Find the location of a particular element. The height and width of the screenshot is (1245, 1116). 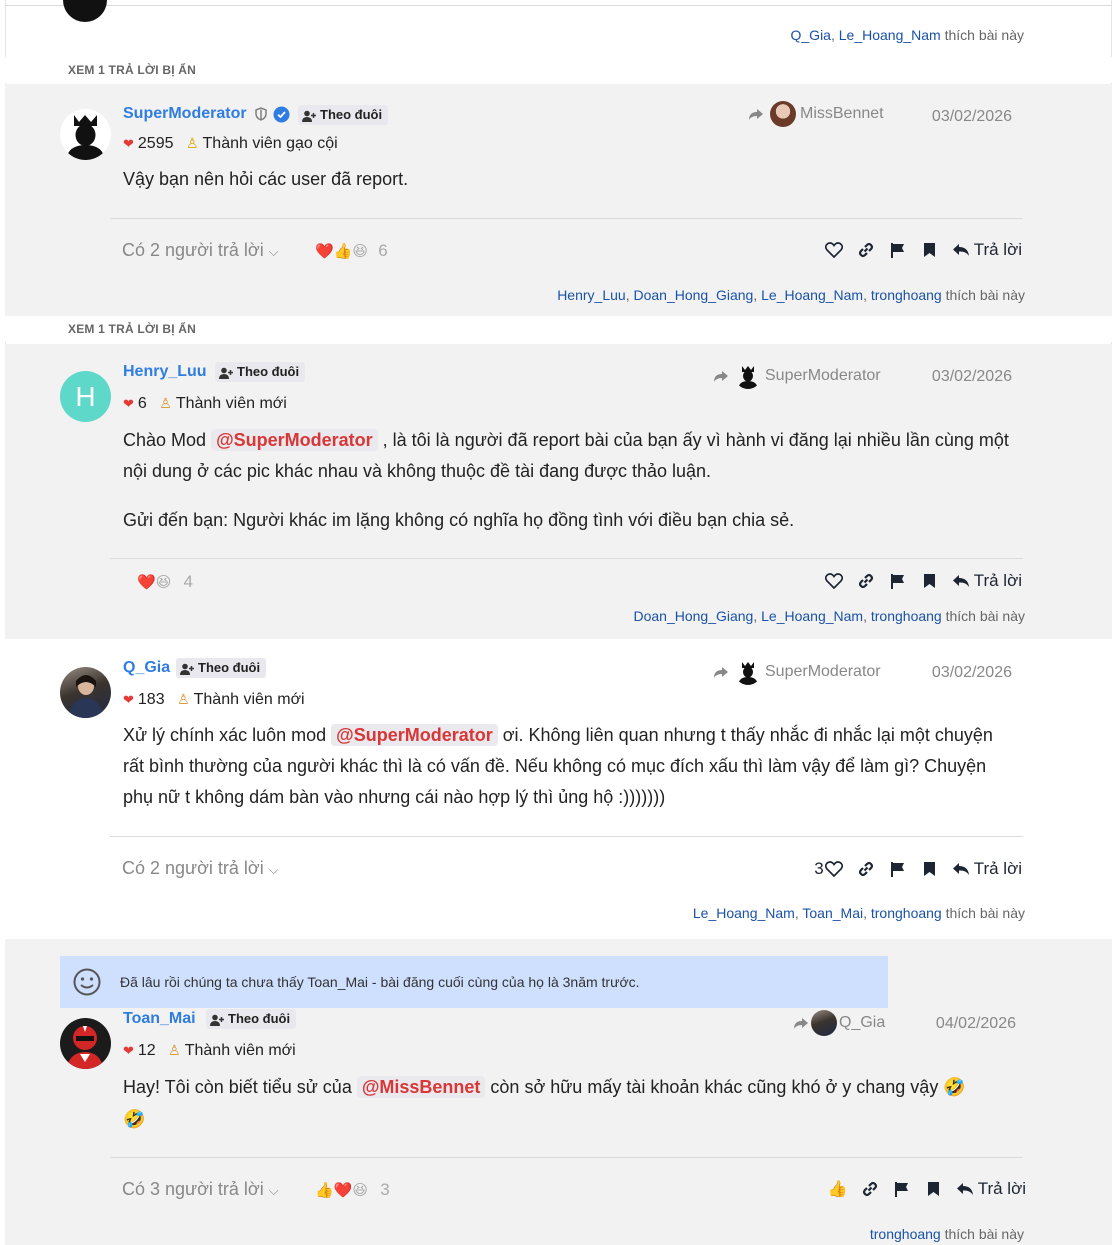

quoted-user: MissBennet is located at coordinates (816, 114).